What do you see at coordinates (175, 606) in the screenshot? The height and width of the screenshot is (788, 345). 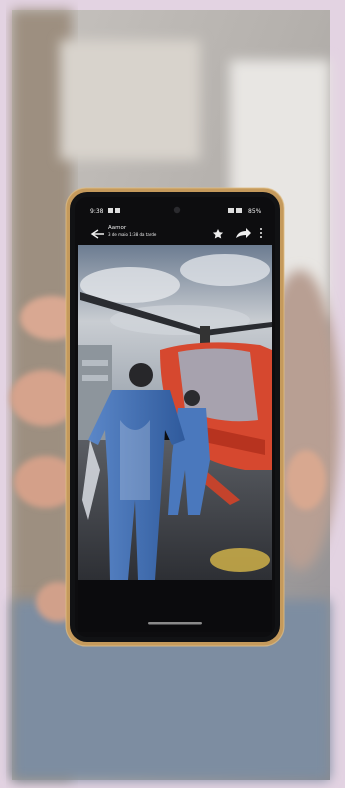 I see `nav-area` at bounding box center [175, 606].